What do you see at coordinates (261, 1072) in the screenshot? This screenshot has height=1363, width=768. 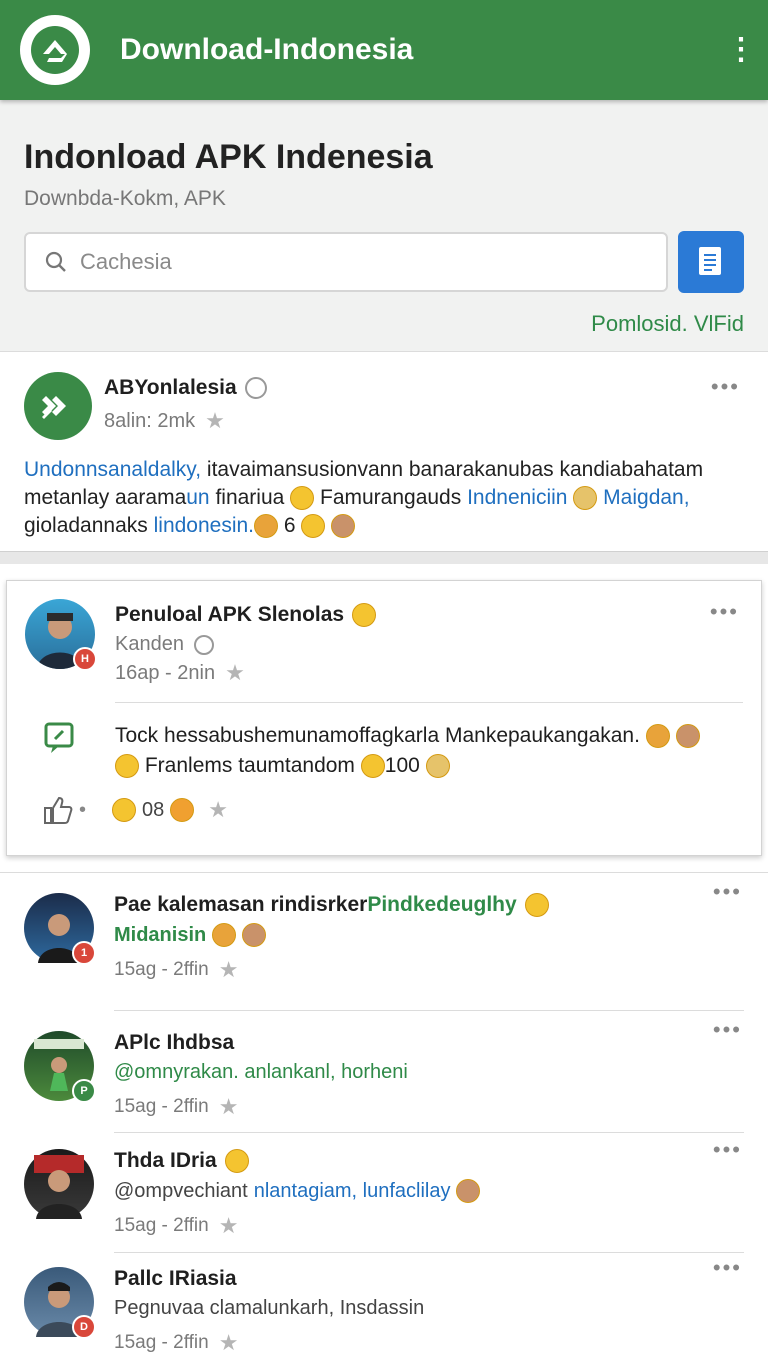 I see `list-item-subtitle: @omnyrakan. anlankanl, horheni` at bounding box center [261, 1072].